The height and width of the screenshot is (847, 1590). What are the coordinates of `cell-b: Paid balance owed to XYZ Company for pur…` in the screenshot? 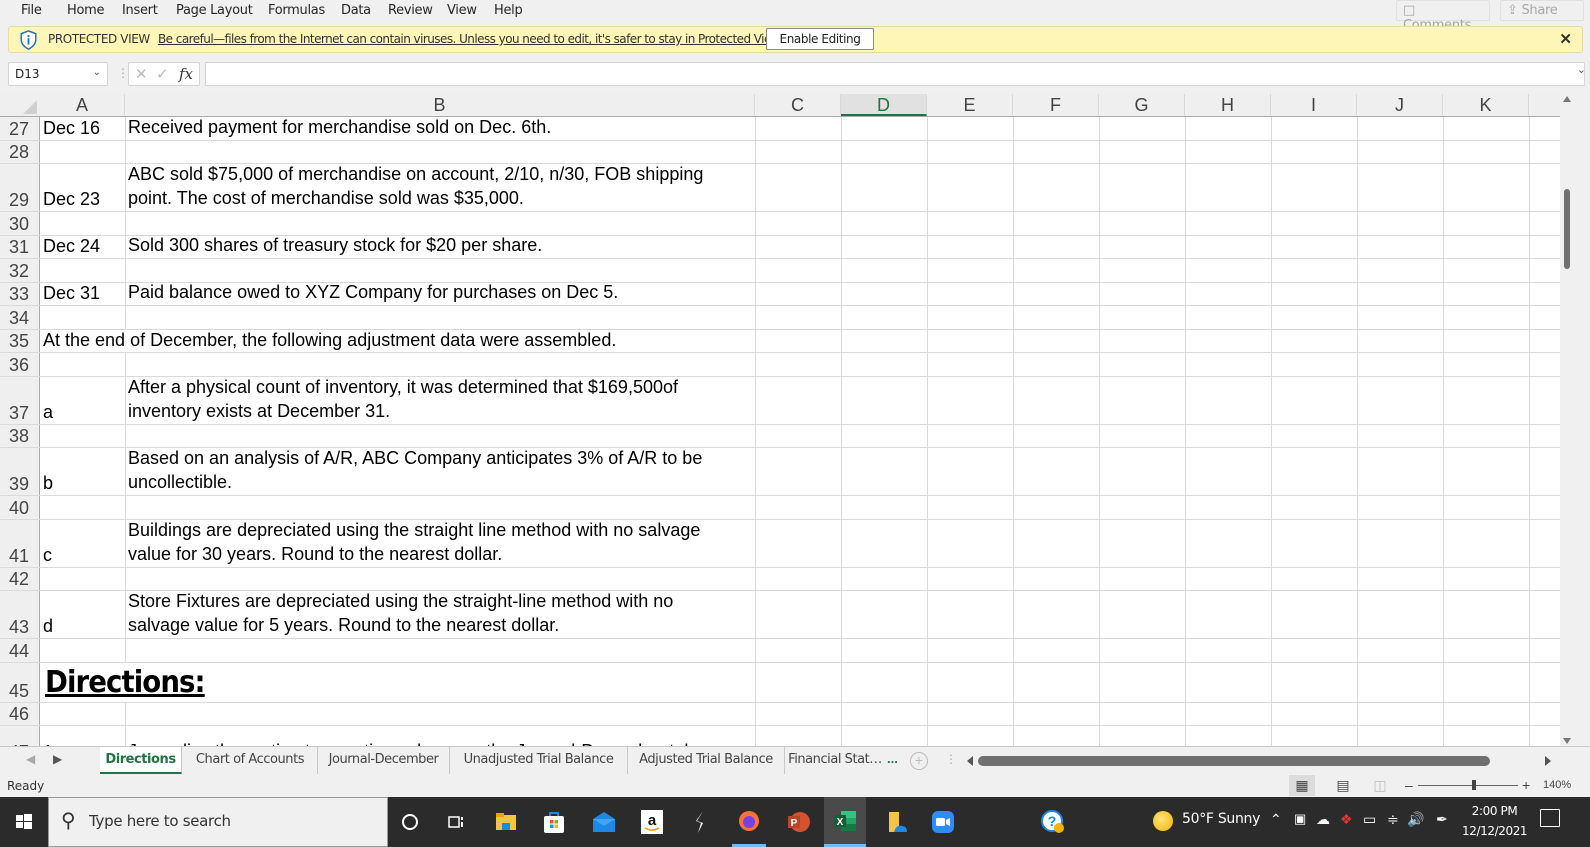 It's located at (440, 292).